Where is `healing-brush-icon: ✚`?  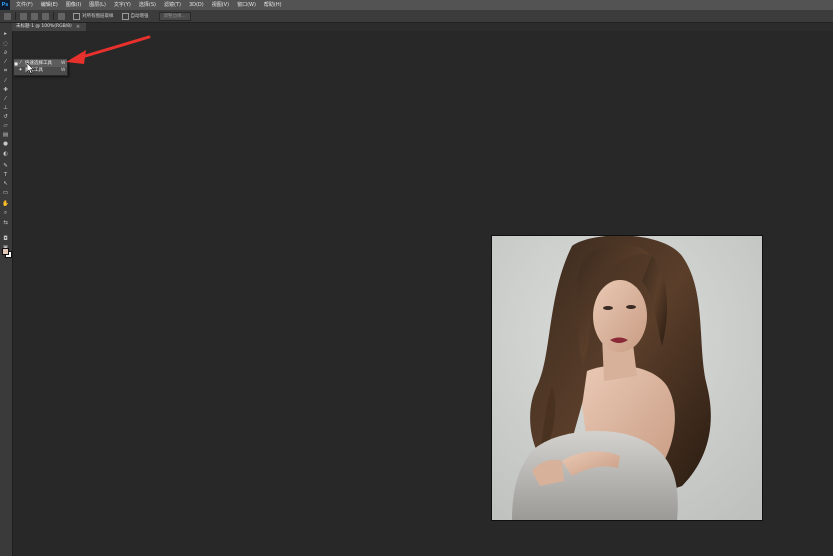
healing-brush-icon: ✚ is located at coordinates (5, 90).